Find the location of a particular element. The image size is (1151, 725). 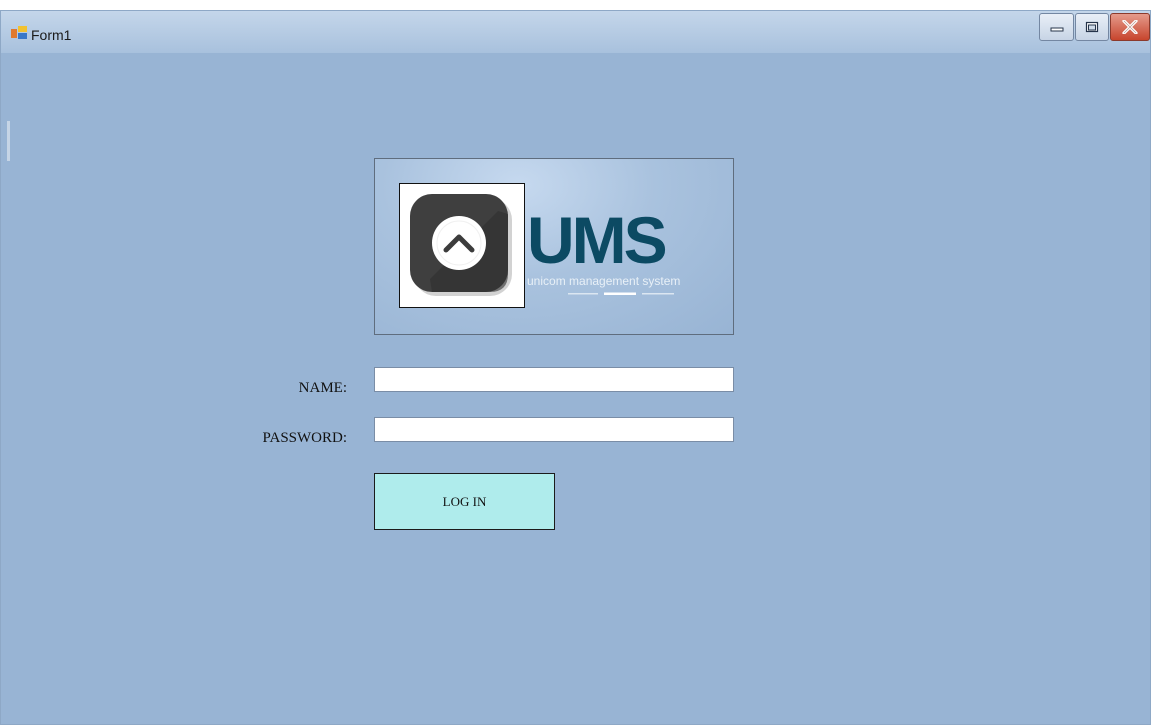

logo-subtitle: unicom management system is located at coordinates (604, 281).